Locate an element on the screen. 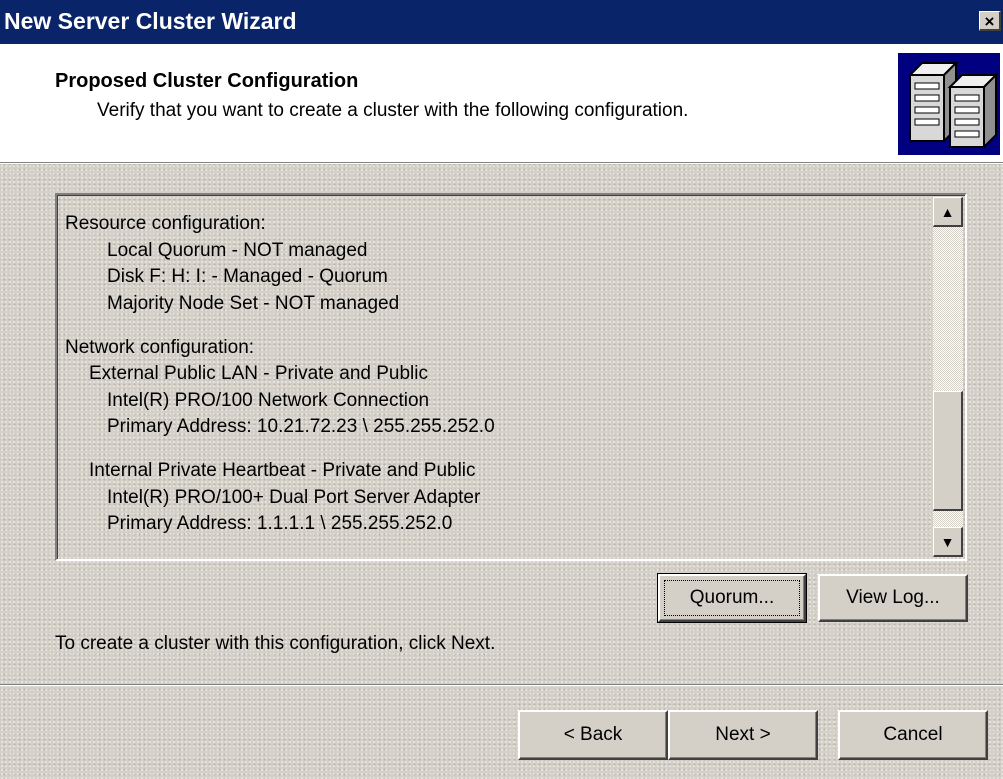 This screenshot has width=1003, height=779. footer-separator-highlight is located at coordinates (501, 685).